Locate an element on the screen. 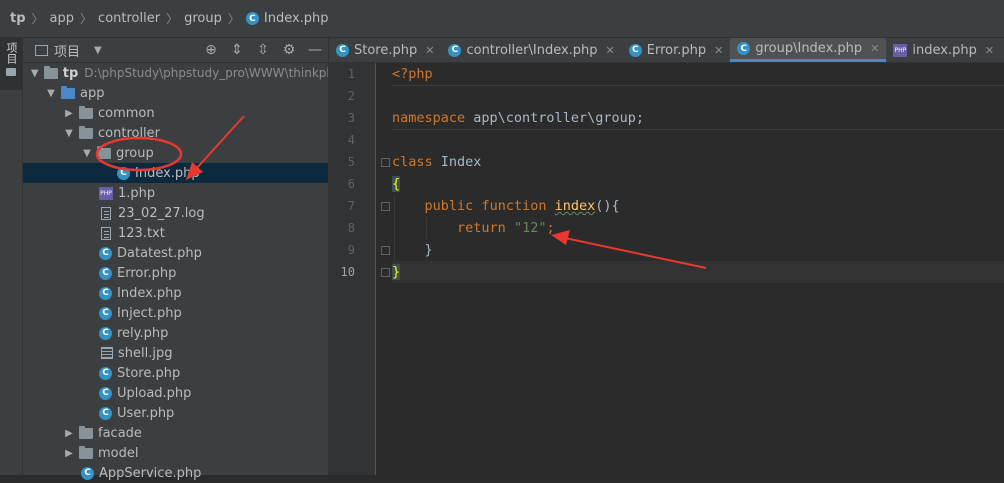  tree-item-label: shell.jpg is located at coordinates (145, 353).